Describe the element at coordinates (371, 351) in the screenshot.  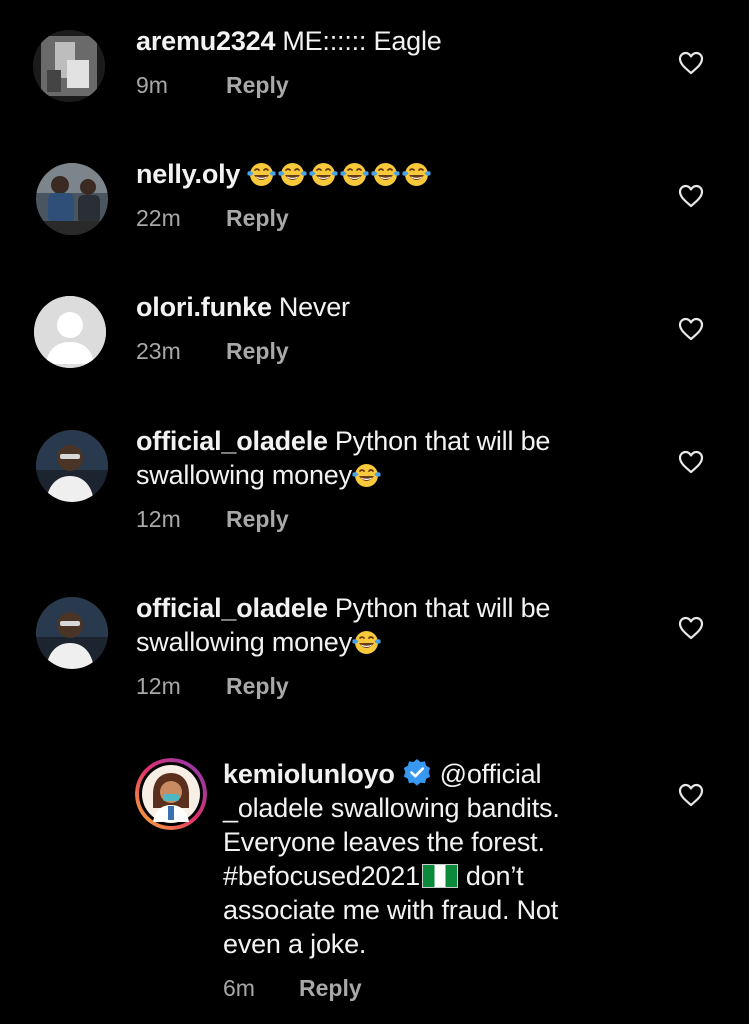
I see `comment-meta: 23m Reply` at that location.